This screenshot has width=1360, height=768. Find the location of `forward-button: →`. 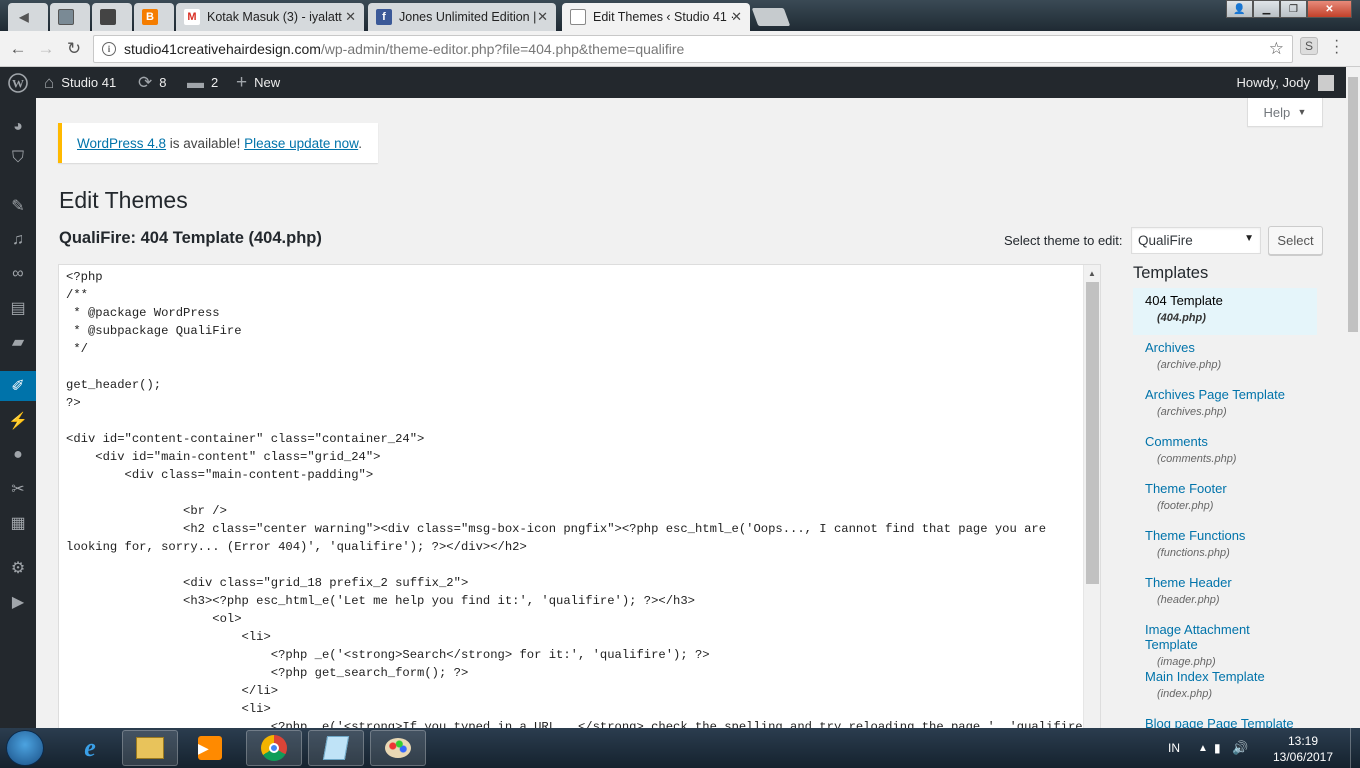

forward-button: → is located at coordinates (46, 49).